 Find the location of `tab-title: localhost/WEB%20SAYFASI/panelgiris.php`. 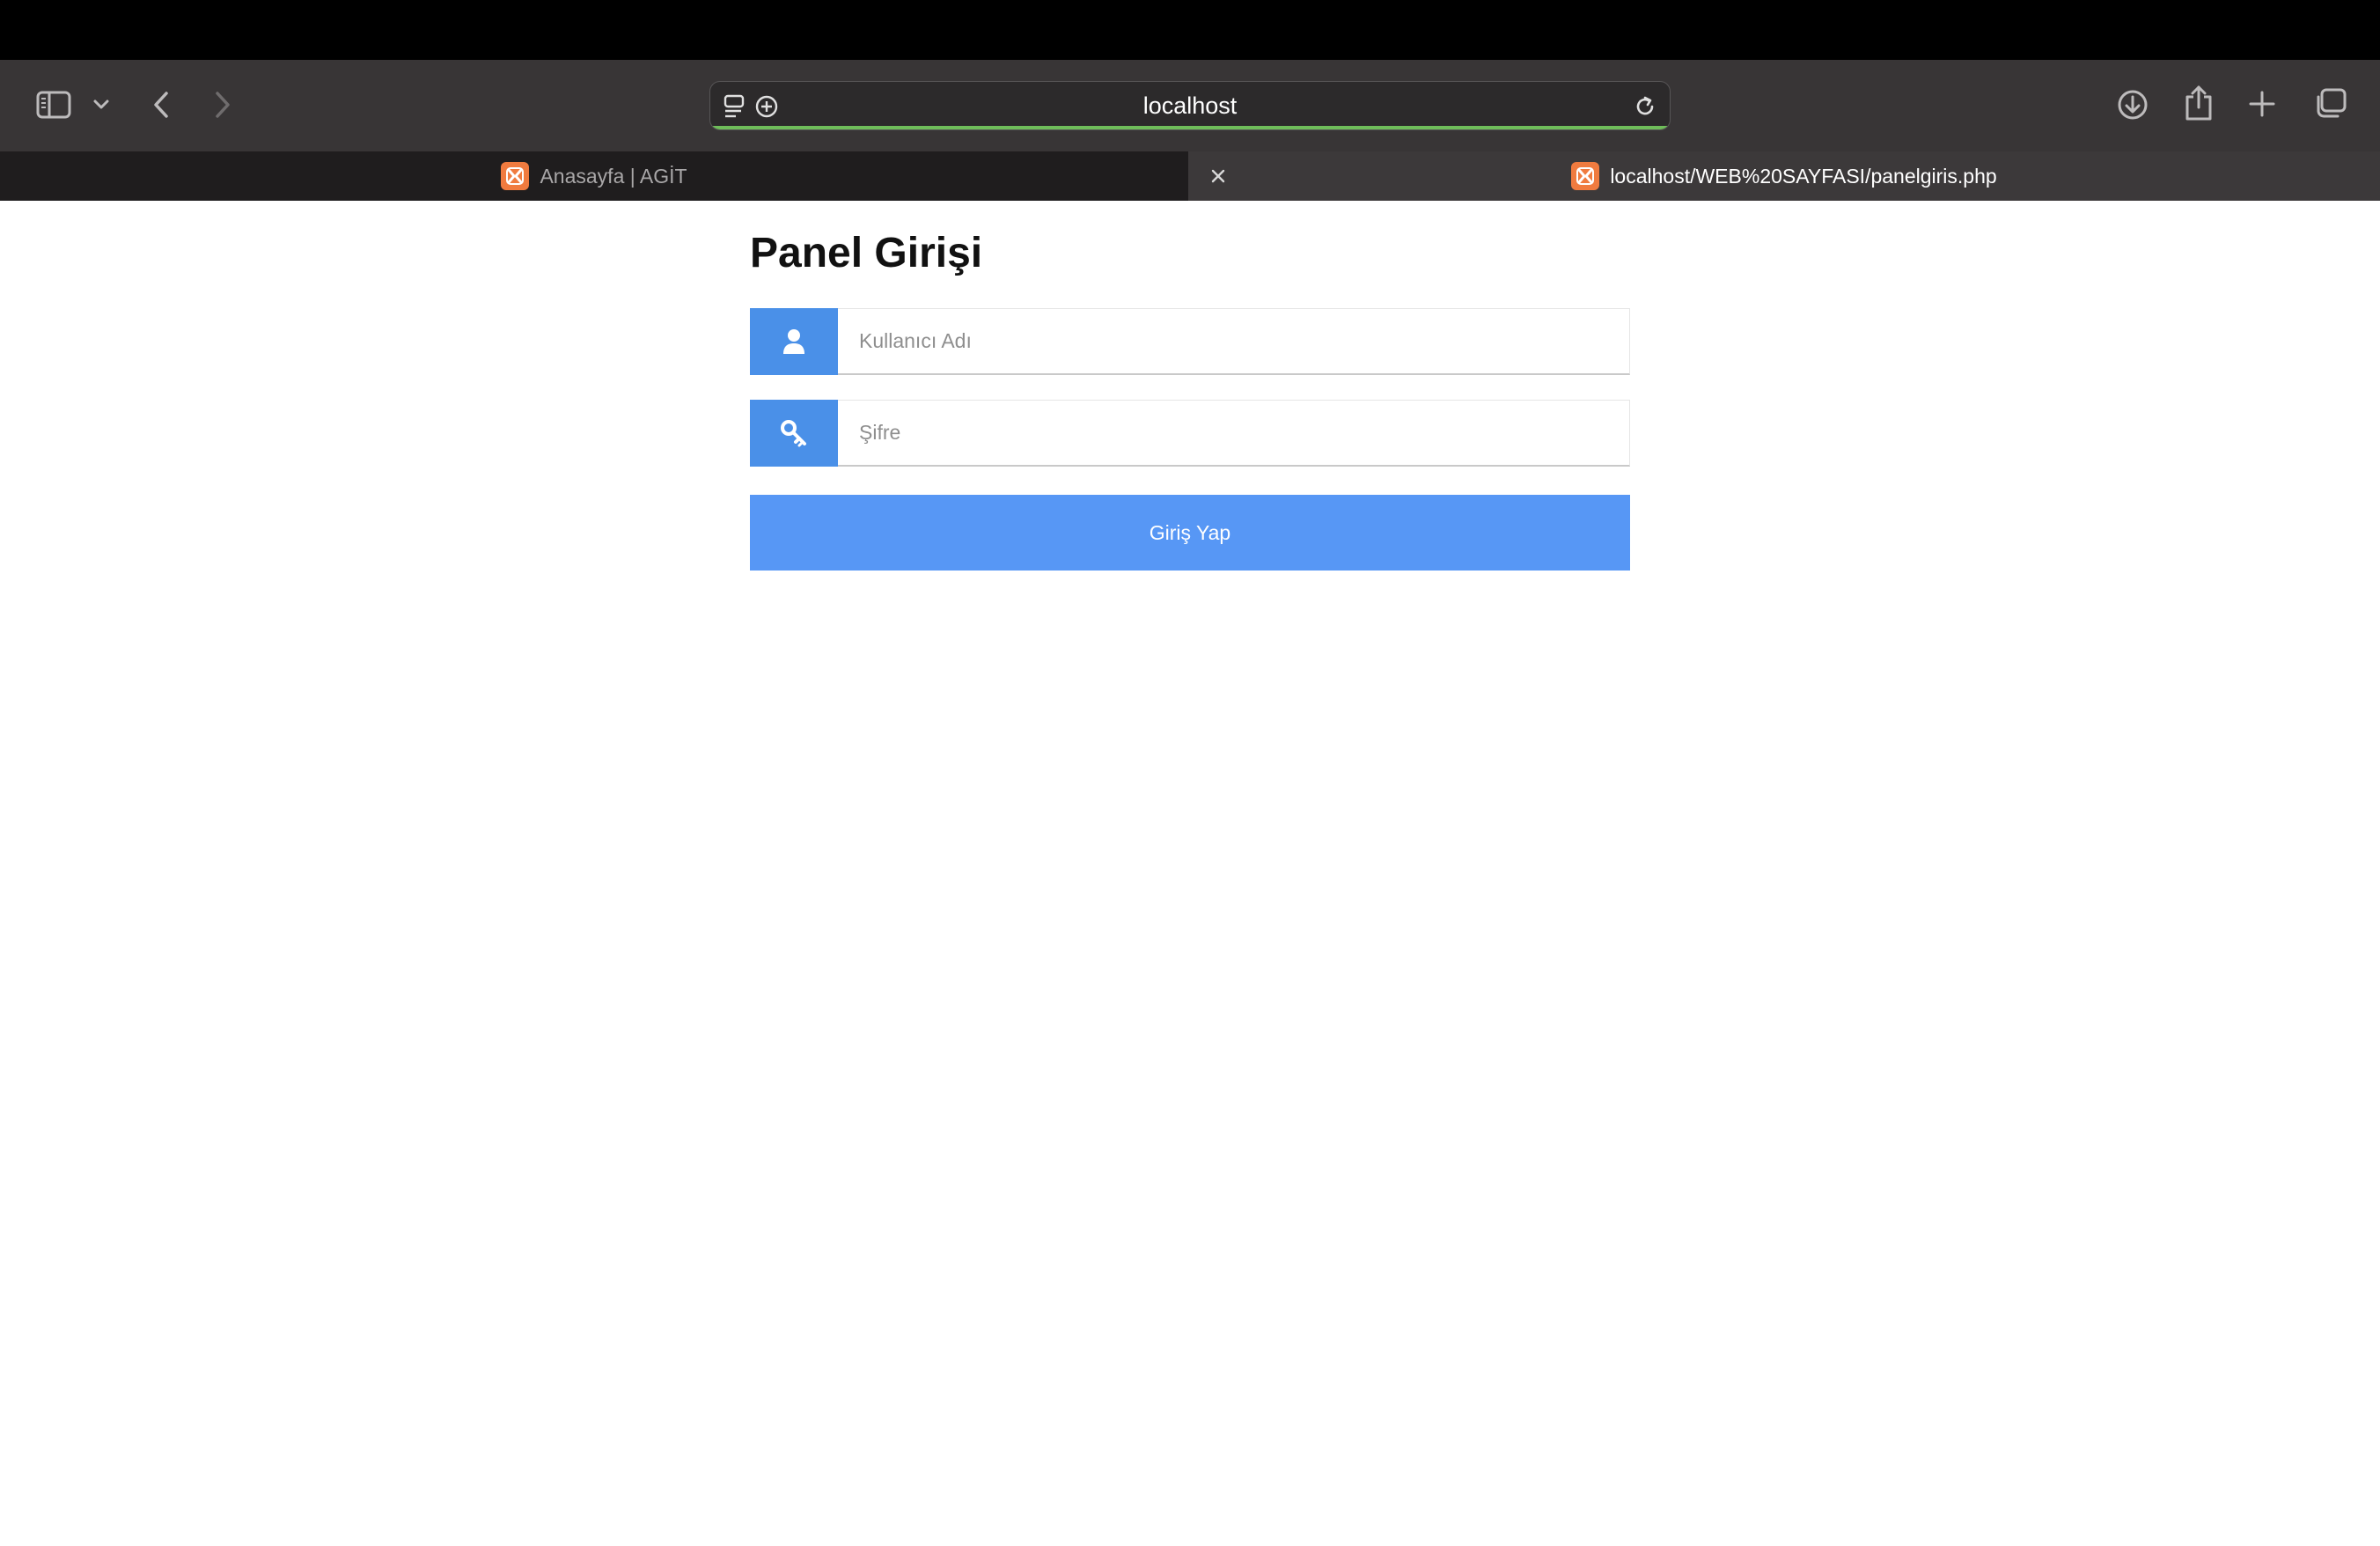

tab-title: localhost/WEB%20SAYFASI/panelgiris.php is located at coordinates (1803, 176).